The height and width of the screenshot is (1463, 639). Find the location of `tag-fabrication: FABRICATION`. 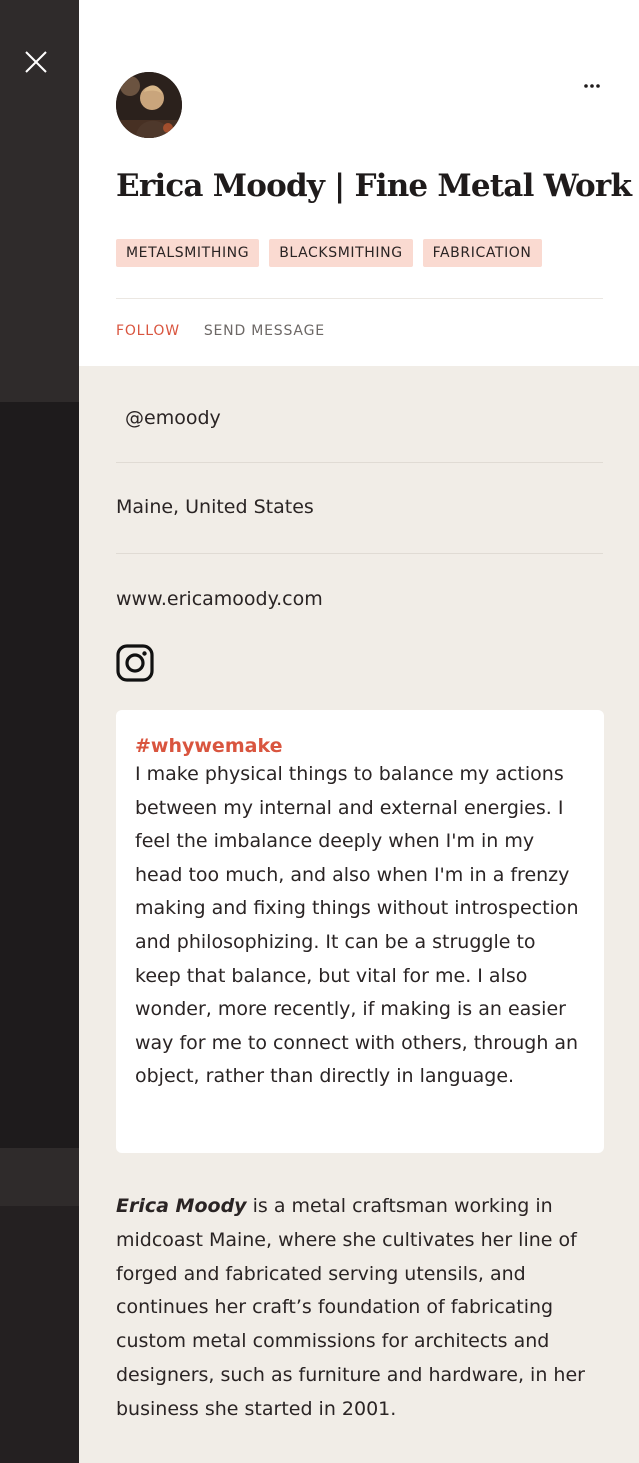

tag-fabrication: FABRICATION is located at coordinates (482, 253).